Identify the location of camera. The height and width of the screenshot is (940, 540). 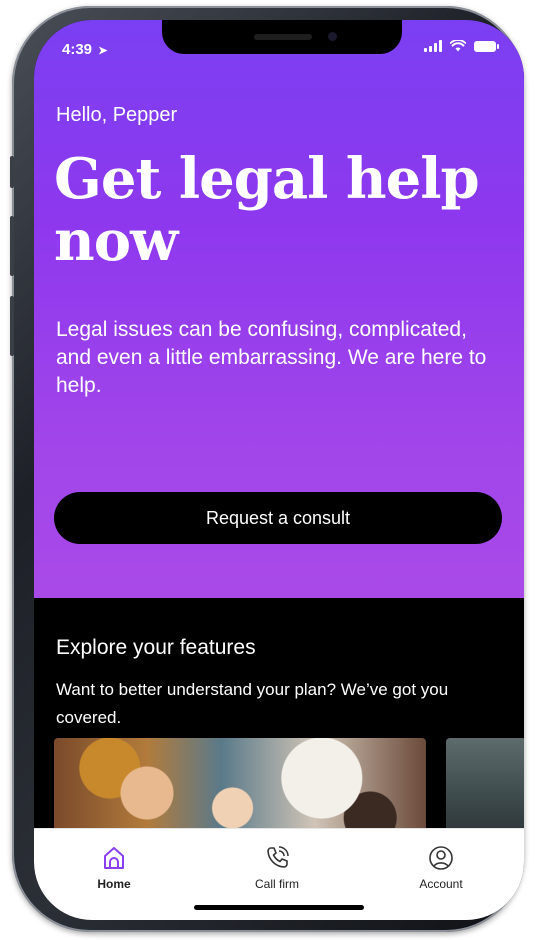
(332, 36).